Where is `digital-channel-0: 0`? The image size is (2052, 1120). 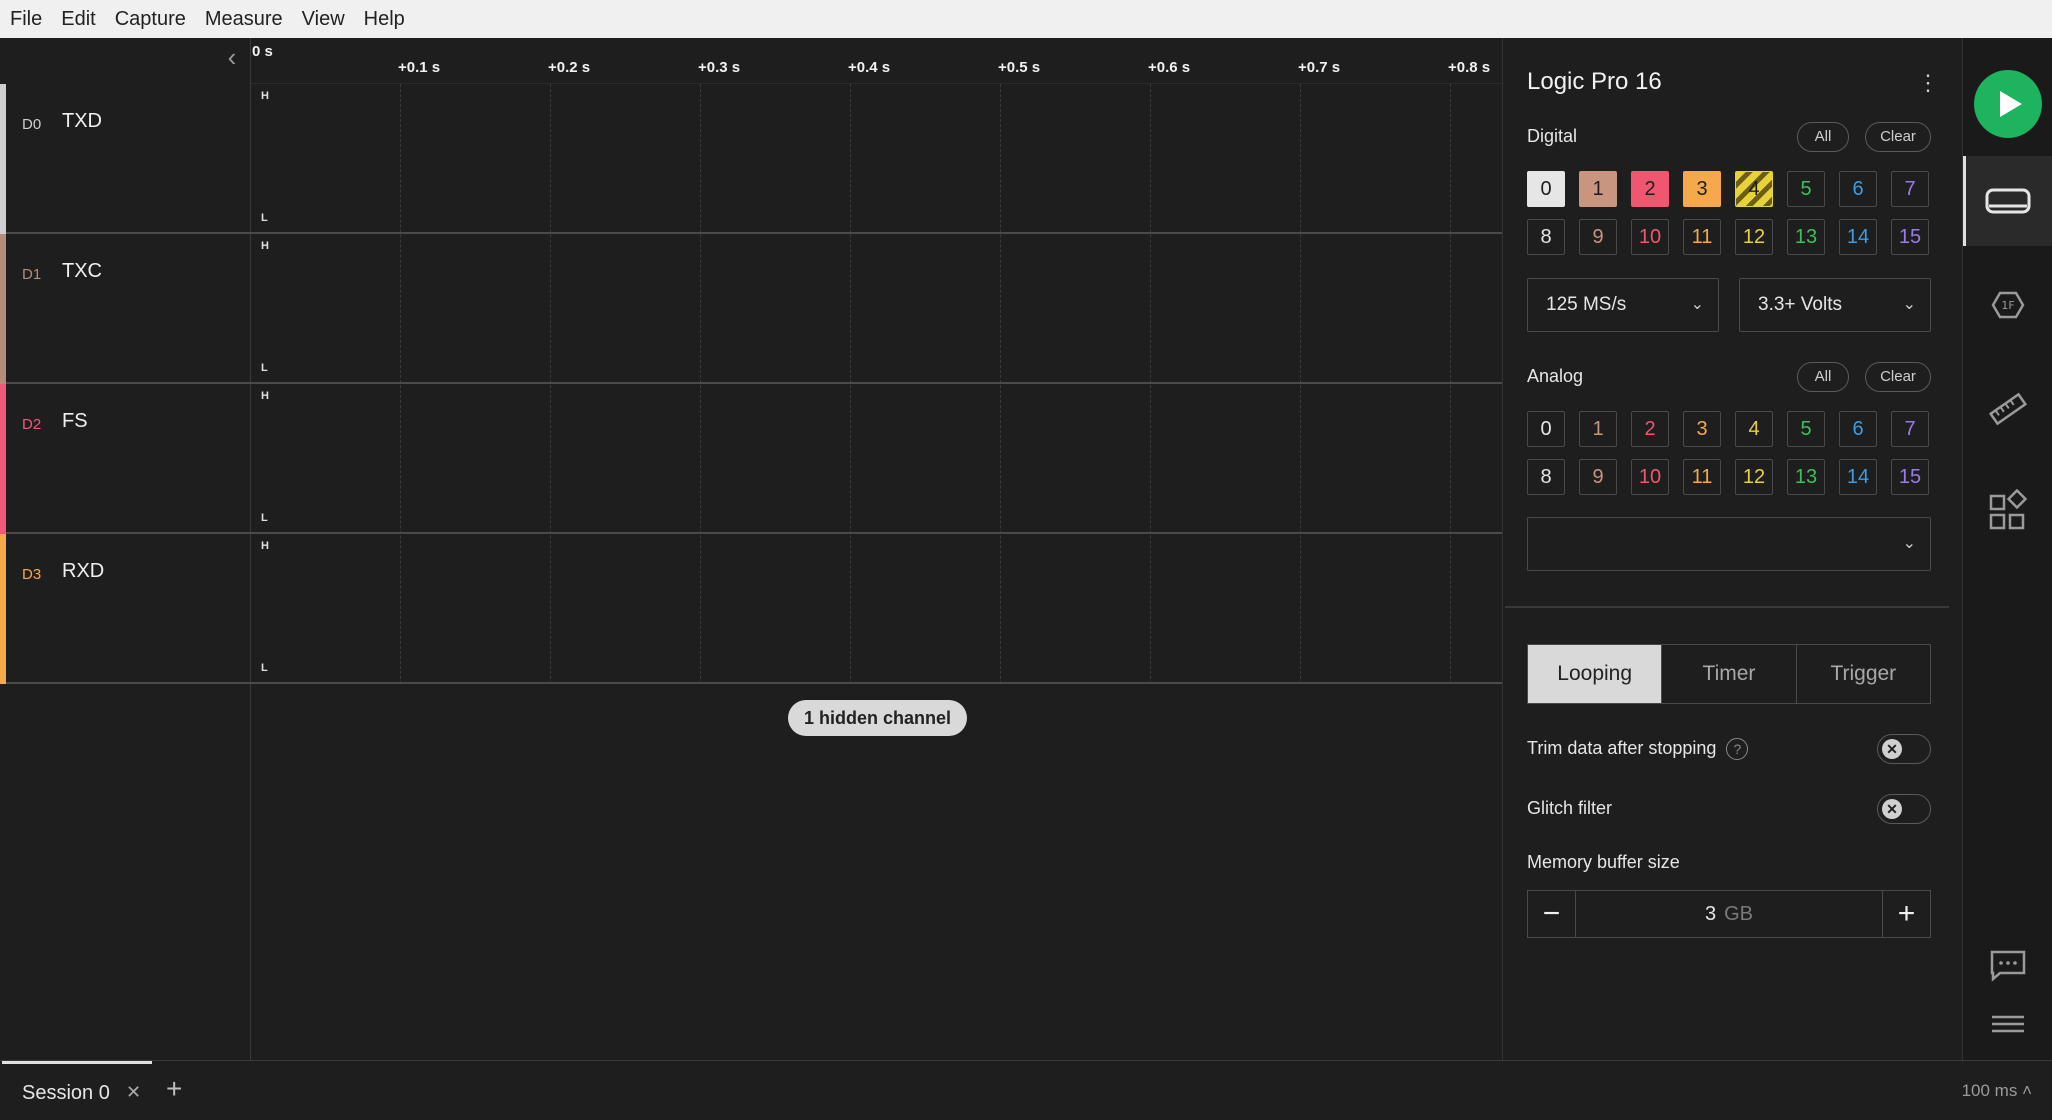
digital-channel-0: 0 is located at coordinates (1546, 189).